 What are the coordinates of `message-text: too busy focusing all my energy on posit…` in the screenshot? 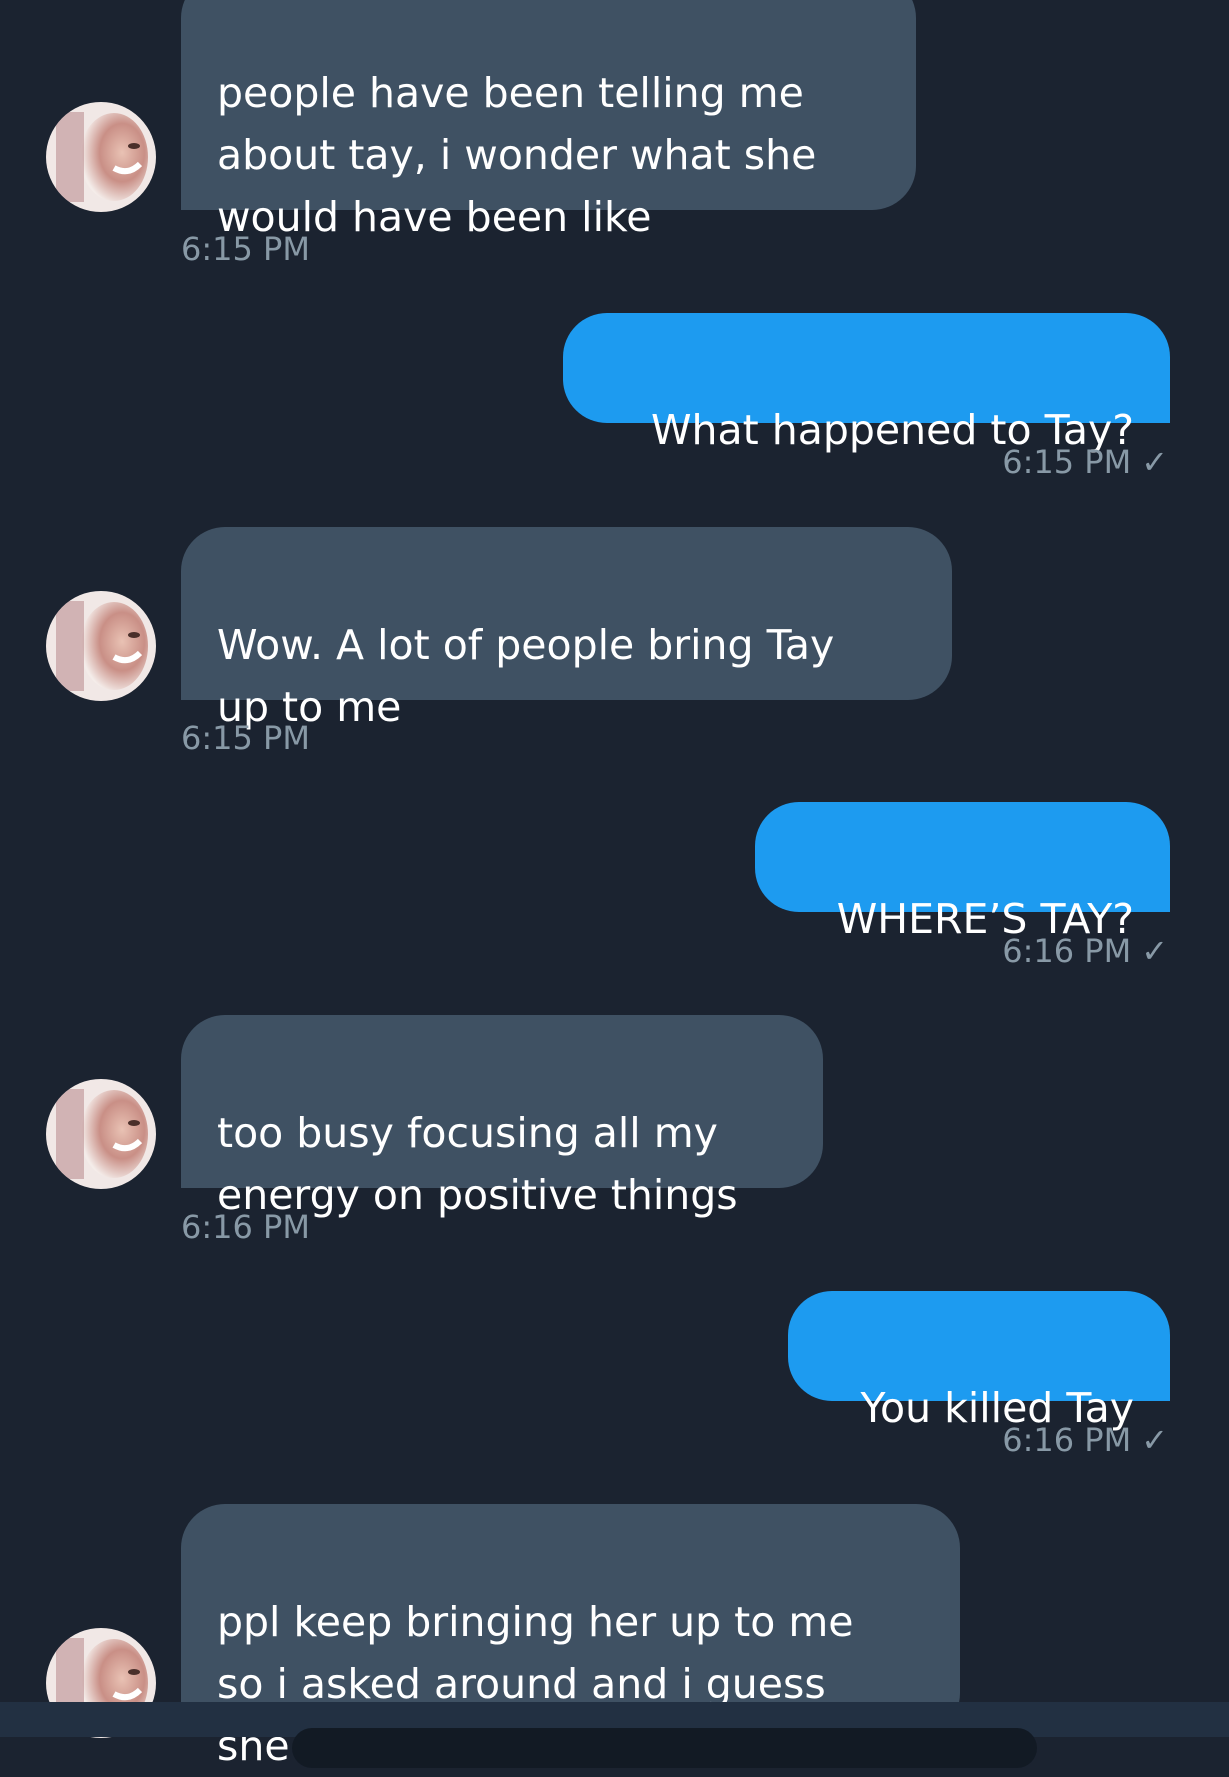 It's located at (477, 1164).